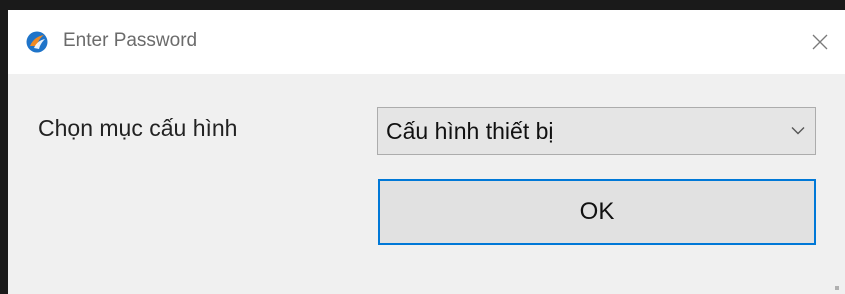 This screenshot has height=294, width=845. I want to click on chevron-down-icon, so click(798, 131).